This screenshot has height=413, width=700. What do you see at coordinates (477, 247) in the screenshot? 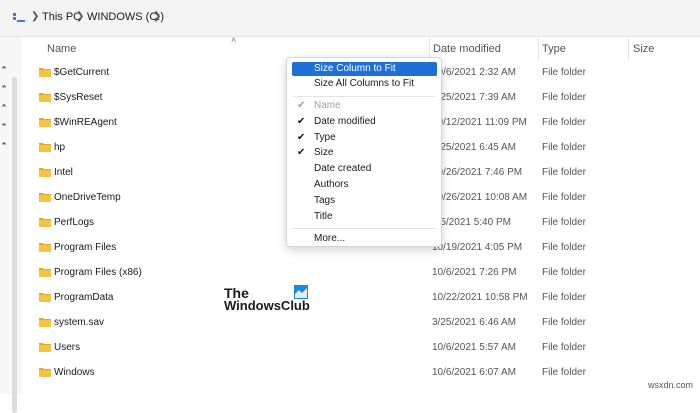
I see `file-date-modified: 10/19/2021 4:05 PM` at bounding box center [477, 247].